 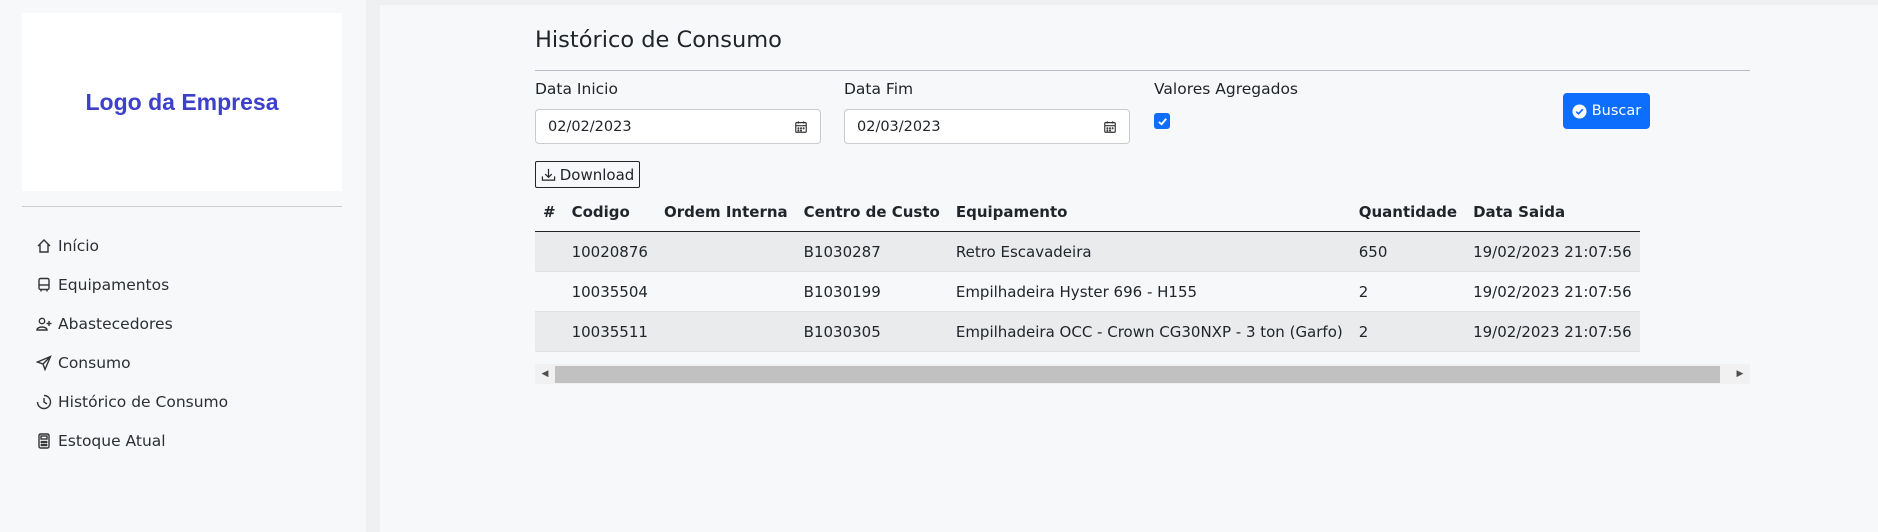 I want to click on calculator-icon, so click(x=44, y=440).